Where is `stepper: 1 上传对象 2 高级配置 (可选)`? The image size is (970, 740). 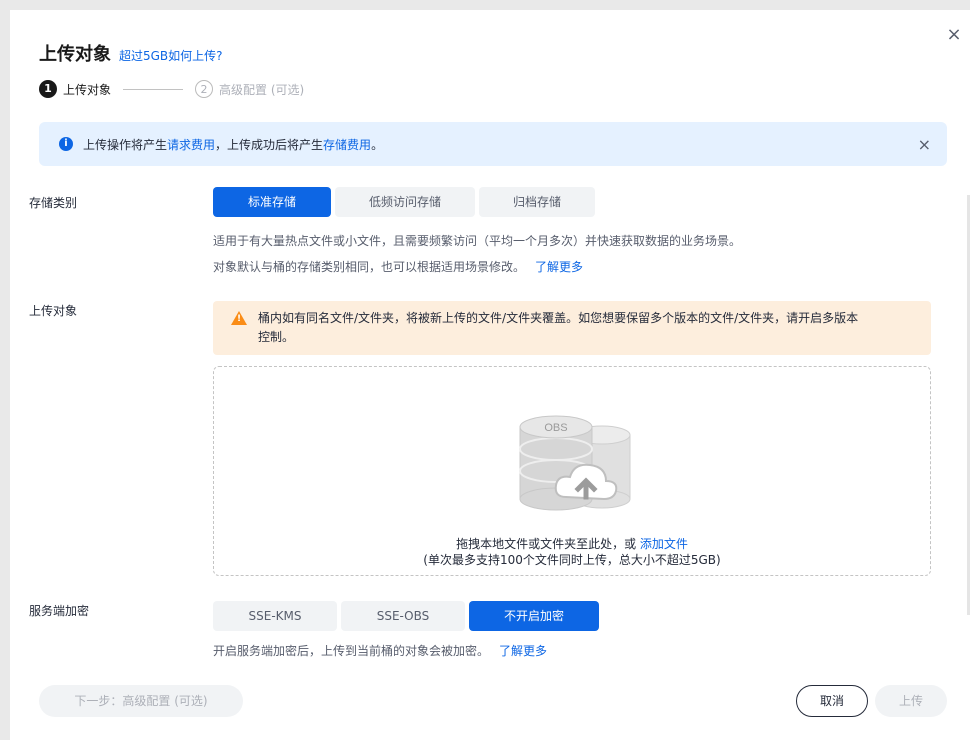 stepper: 1 上传对象 2 高级配置 (可选) is located at coordinates (171, 89).